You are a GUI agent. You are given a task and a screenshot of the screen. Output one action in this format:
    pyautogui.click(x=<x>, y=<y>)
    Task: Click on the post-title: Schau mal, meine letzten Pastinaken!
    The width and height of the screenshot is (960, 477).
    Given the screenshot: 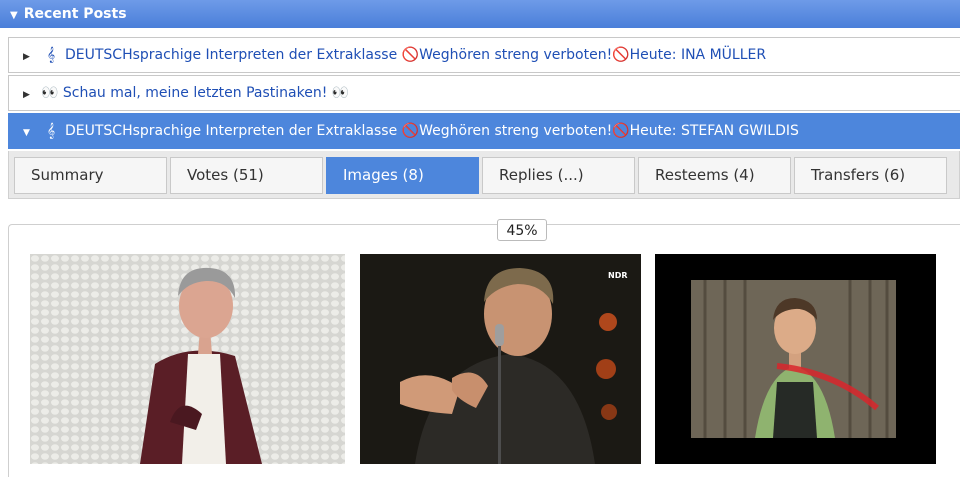 What is the action you would take?
    pyautogui.click(x=195, y=93)
    